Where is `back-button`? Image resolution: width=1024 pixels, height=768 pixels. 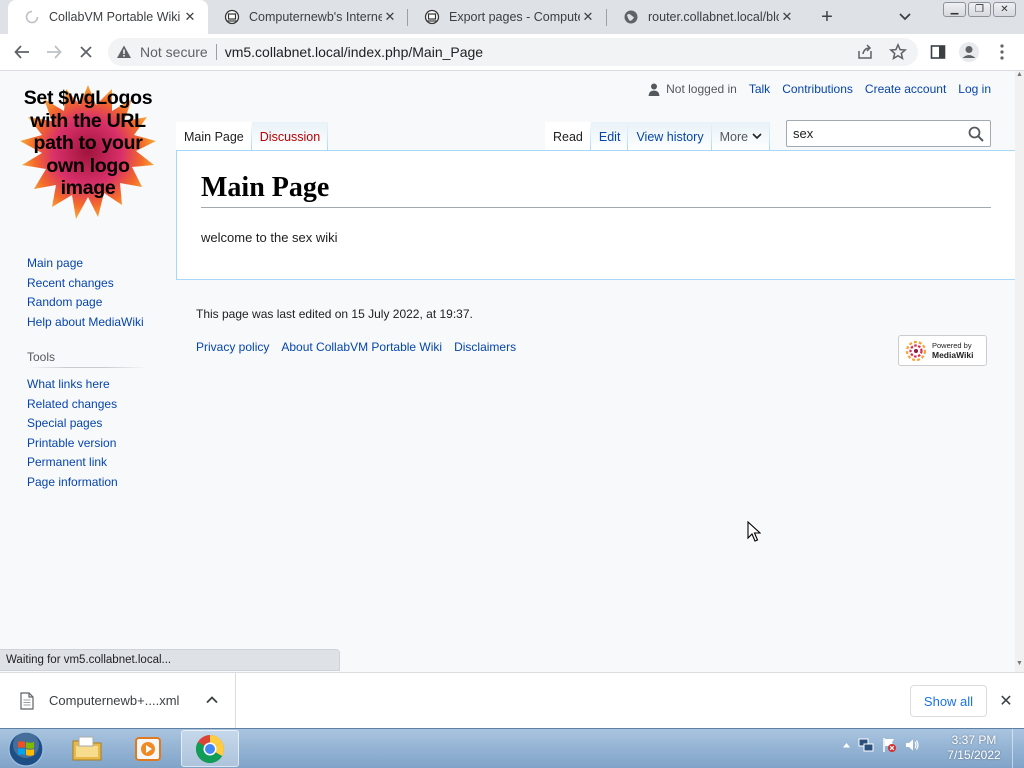
back-button is located at coordinates (22, 52).